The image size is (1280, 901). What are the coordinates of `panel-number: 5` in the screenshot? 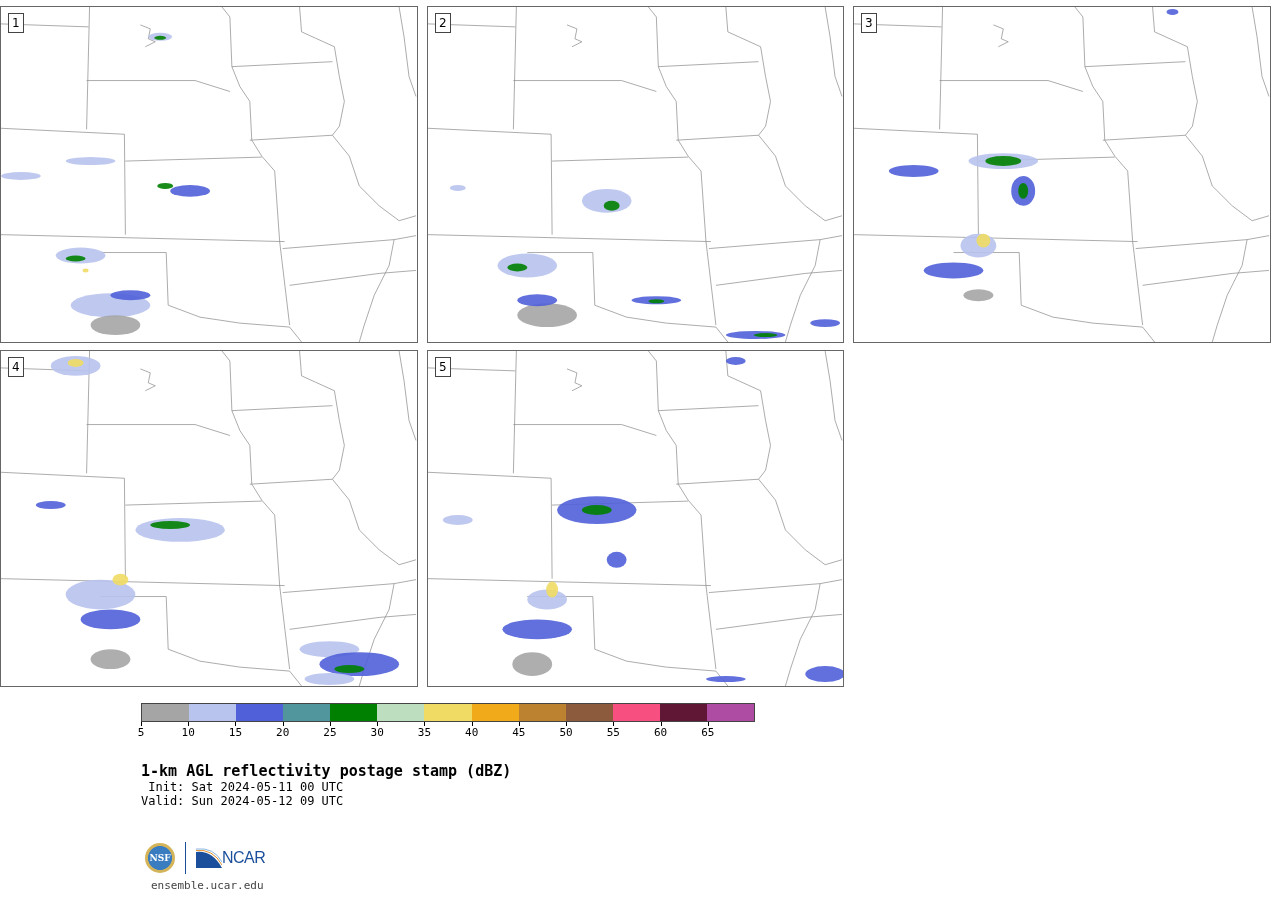 It's located at (443, 367).